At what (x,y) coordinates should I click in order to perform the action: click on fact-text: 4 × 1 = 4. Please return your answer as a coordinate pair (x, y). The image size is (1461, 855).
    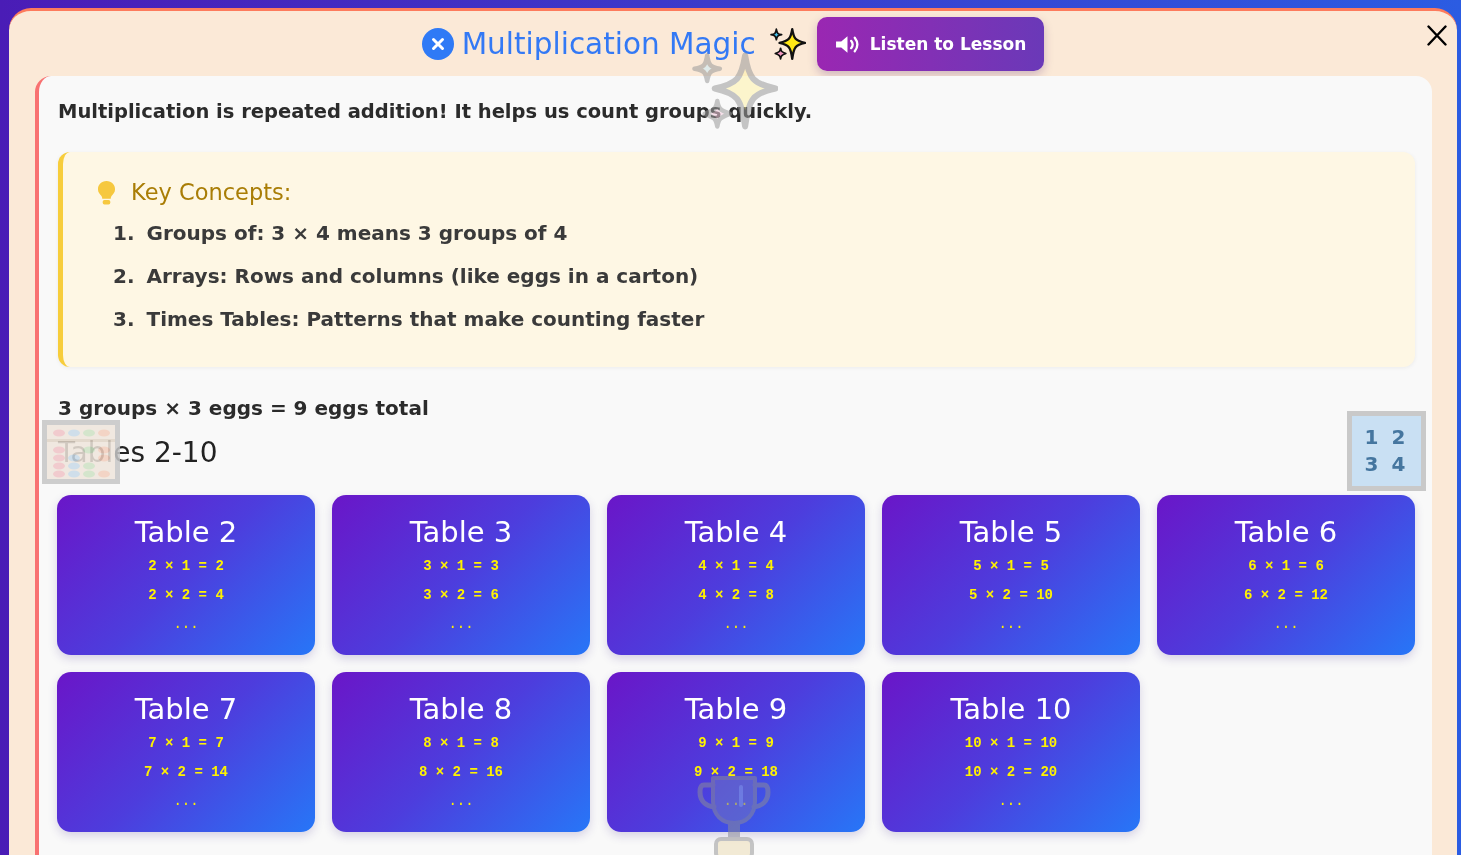
    Looking at the image, I should click on (736, 566).